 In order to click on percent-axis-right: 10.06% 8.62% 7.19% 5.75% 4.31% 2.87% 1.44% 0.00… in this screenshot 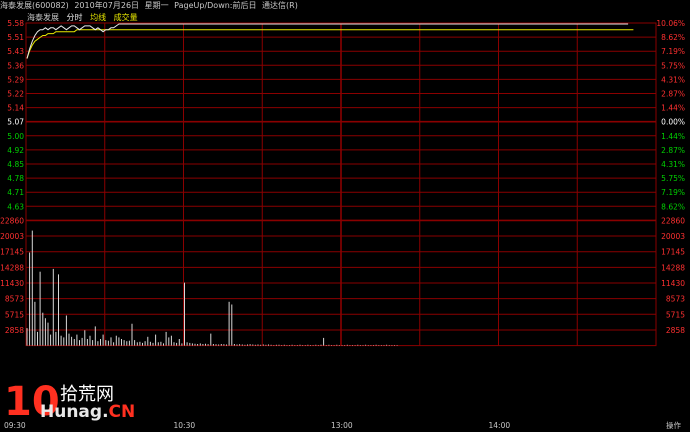, I will do `click(670, 115)`.